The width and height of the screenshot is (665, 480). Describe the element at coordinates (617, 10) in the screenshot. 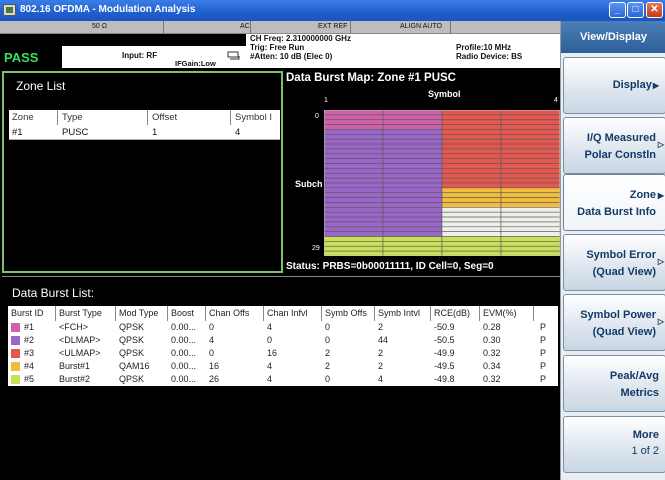

I see `minimize-button: _` at that location.